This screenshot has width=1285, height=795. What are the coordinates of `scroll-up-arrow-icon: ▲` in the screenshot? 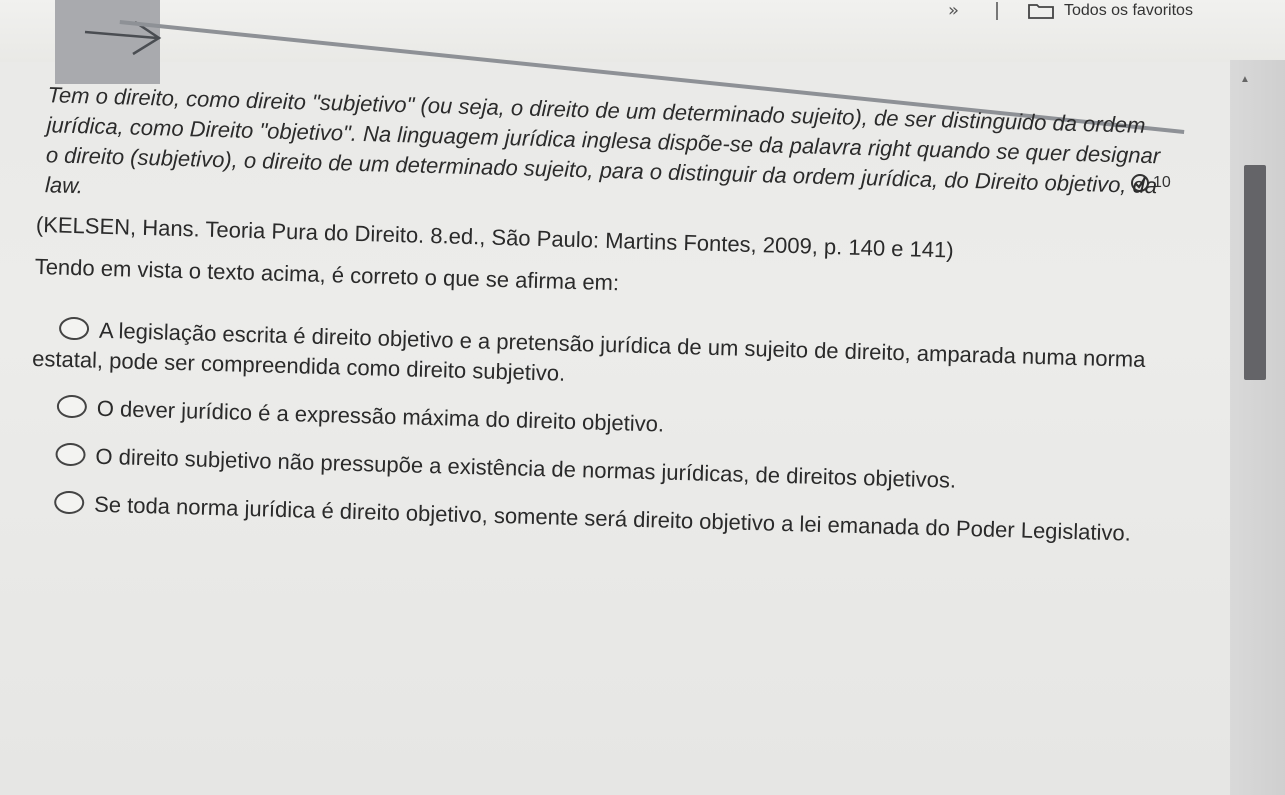 It's located at (1245, 79).